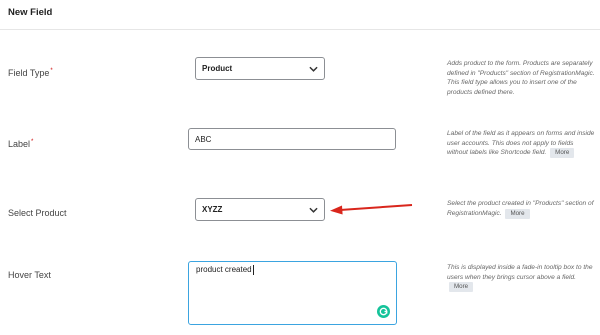 This screenshot has width=600, height=335. Describe the element at coordinates (30, 73) in the screenshot. I see `field-type-label: Field Type*` at that location.